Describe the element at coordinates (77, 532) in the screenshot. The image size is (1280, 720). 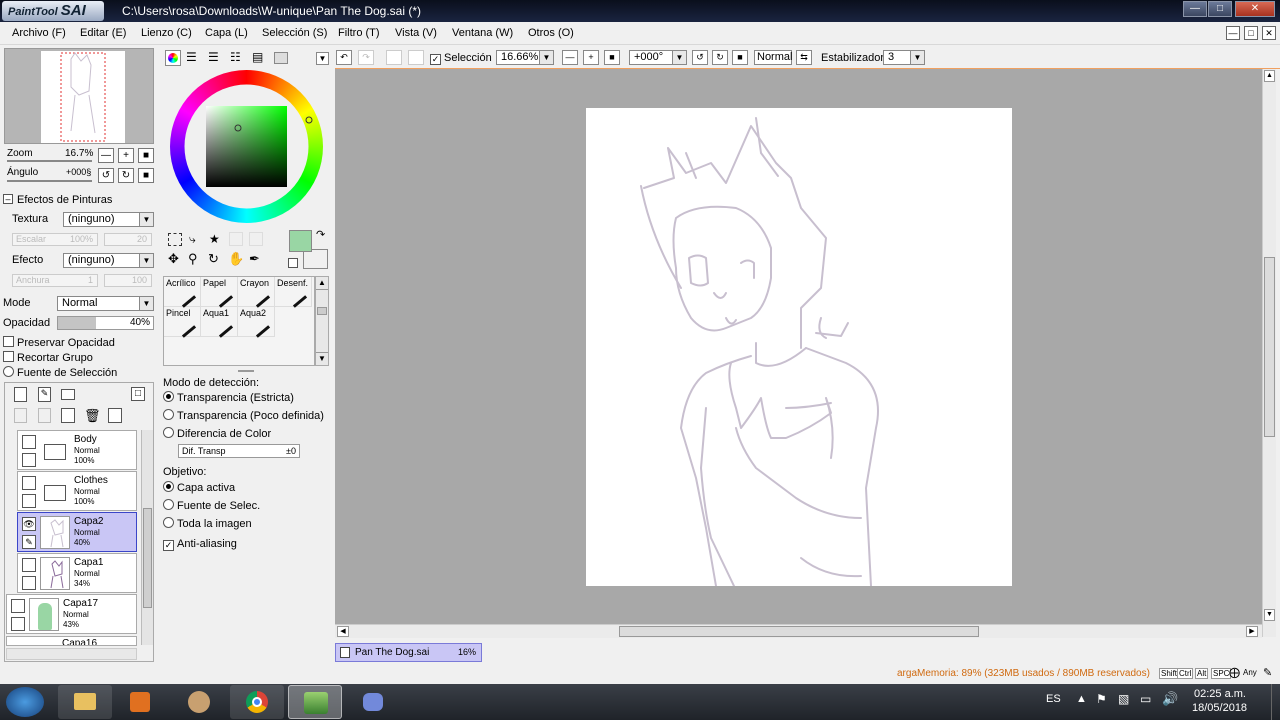
I see `layer-item-capa2: 👁 ✎ Capa2 Normal 40%` at that location.